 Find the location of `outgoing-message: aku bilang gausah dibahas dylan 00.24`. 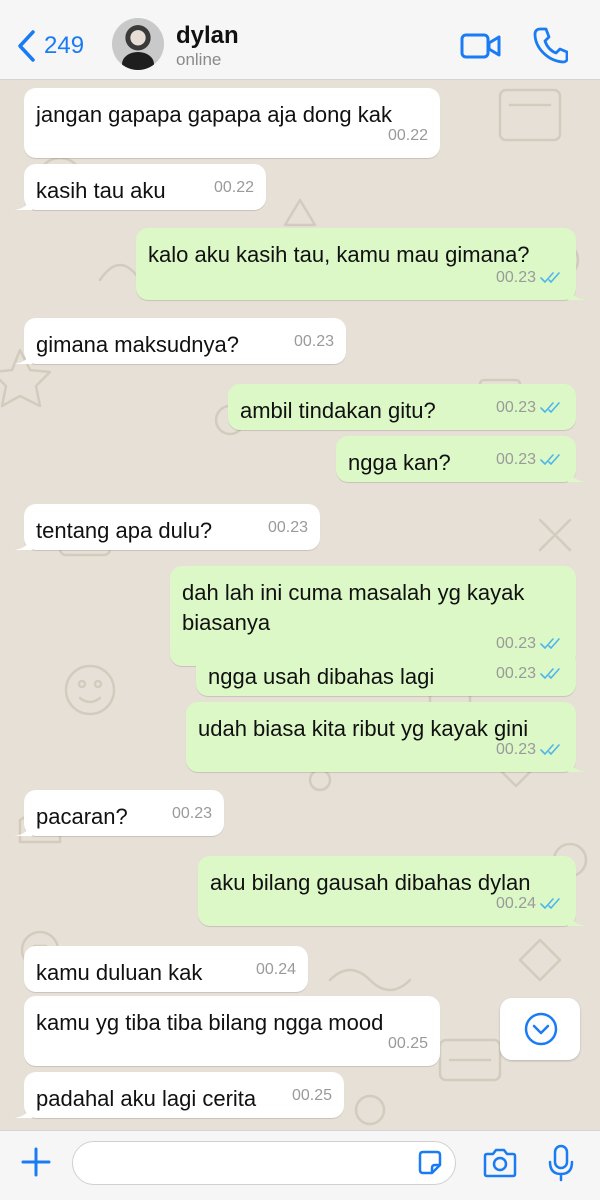

outgoing-message: aku bilang gausah dibahas dylan 00.24 is located at coordinates (392, 891).